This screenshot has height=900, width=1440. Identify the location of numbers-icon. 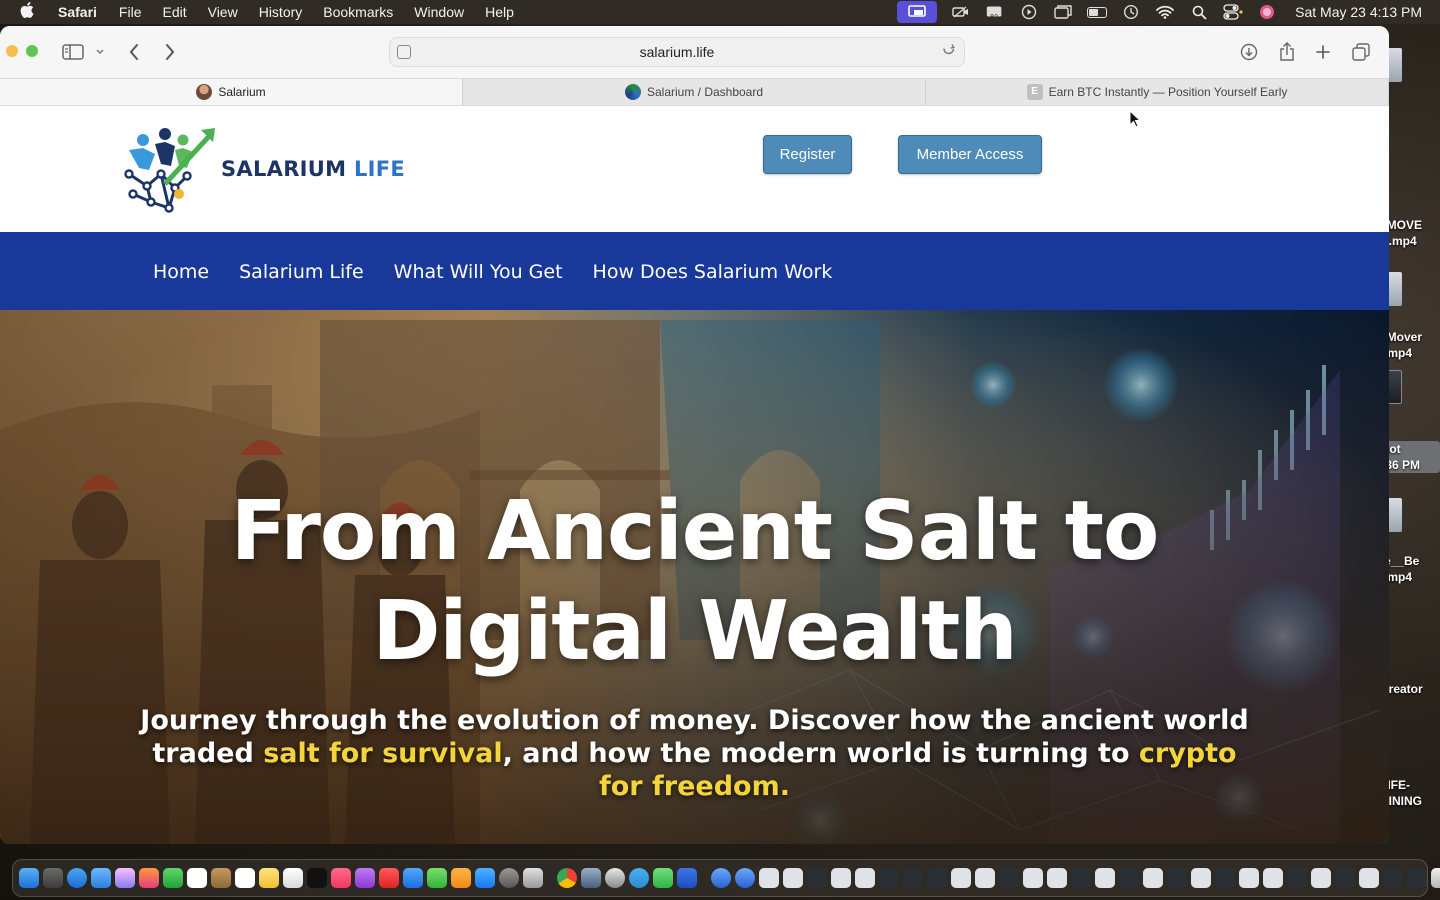
(437, 878).